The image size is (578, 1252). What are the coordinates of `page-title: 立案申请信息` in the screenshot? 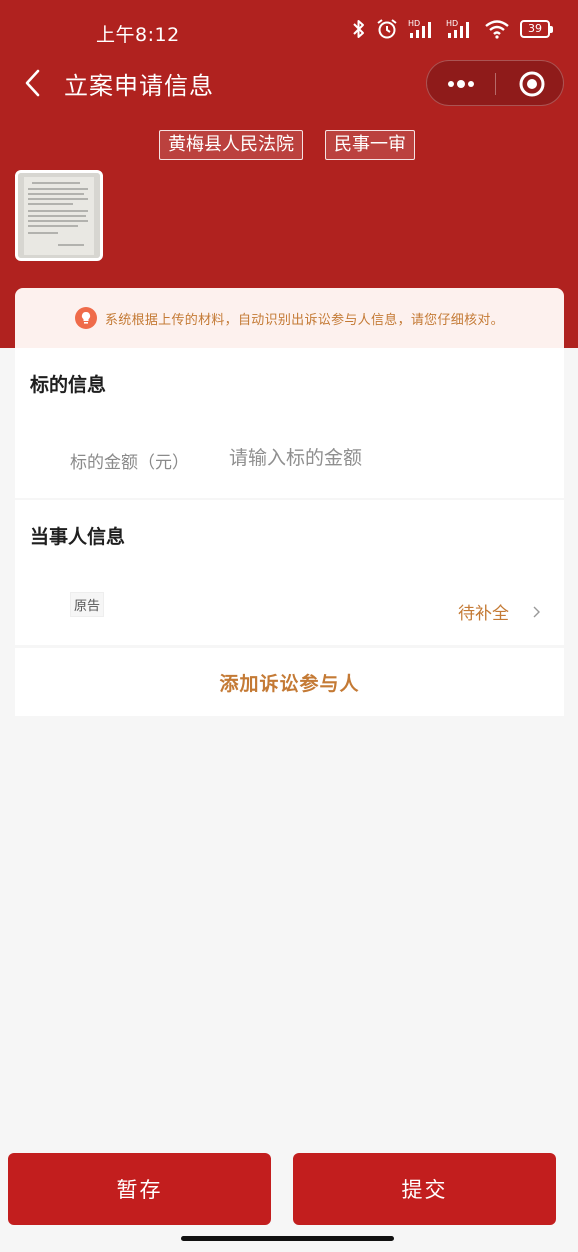 It's located at (139, 86).